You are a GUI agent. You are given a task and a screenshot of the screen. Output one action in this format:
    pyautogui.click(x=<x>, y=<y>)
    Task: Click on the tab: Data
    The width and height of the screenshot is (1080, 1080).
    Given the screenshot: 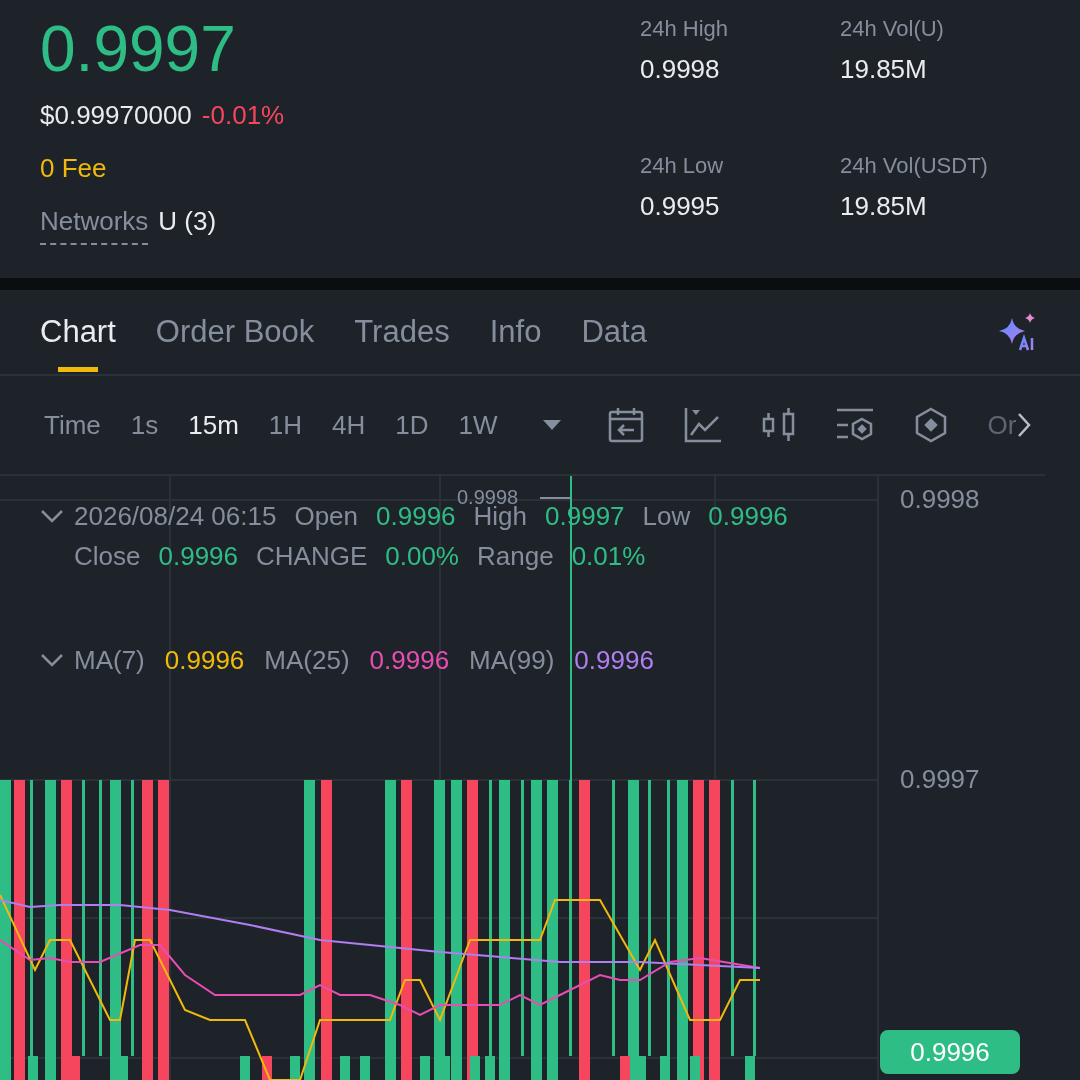 What is the action you would take?
    pyautogui.click(x=614, y=332)
    